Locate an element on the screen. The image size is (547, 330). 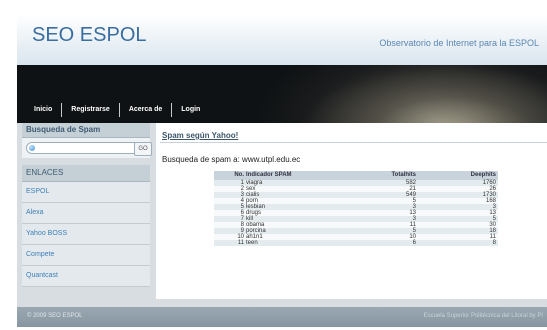
divider is located at coordinates (353, 142).